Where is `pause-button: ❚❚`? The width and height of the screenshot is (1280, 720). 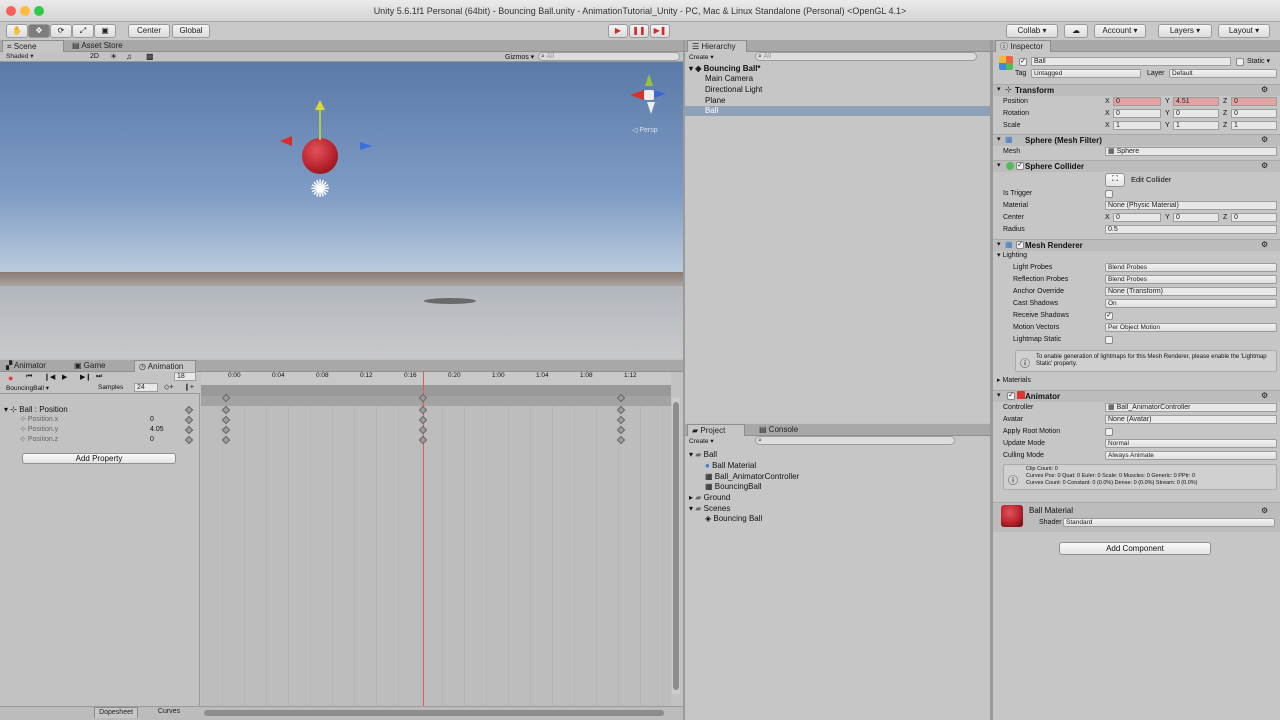
pause-button: ❚❚ is located at coordinates (639, 31).